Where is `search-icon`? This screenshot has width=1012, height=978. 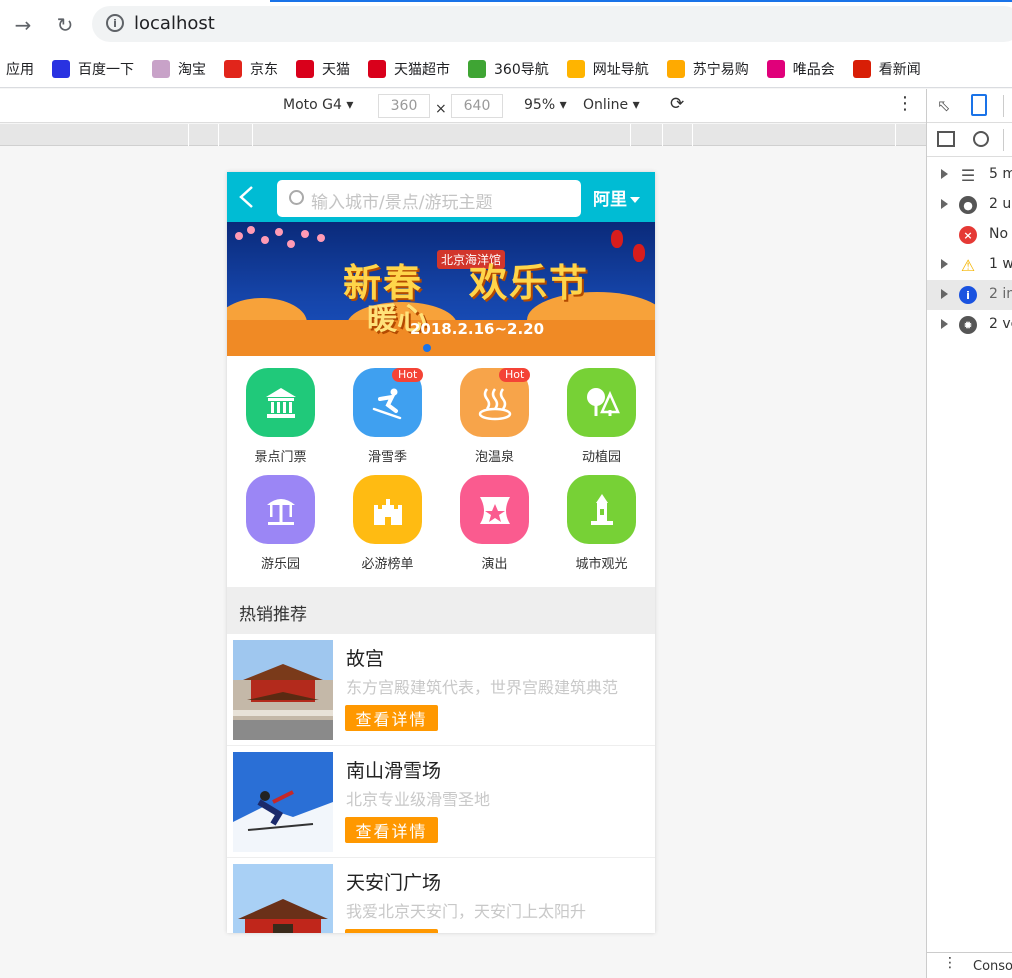
search-icon is located at coordinates (296, 197).